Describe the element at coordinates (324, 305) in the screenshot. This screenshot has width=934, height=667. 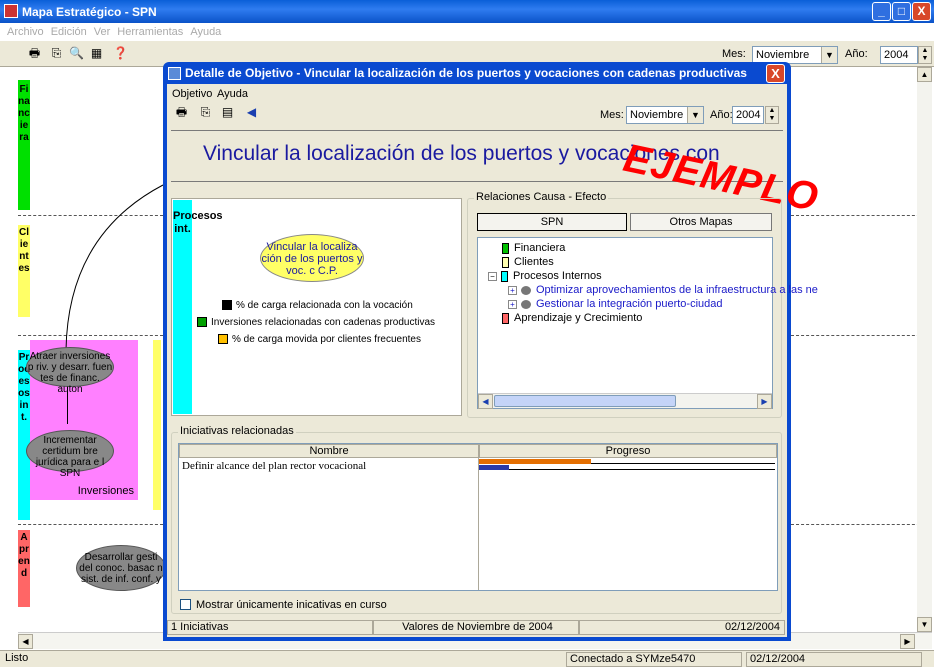
I see `indicator-label: % de carga relacionada con la vocación` at that location.